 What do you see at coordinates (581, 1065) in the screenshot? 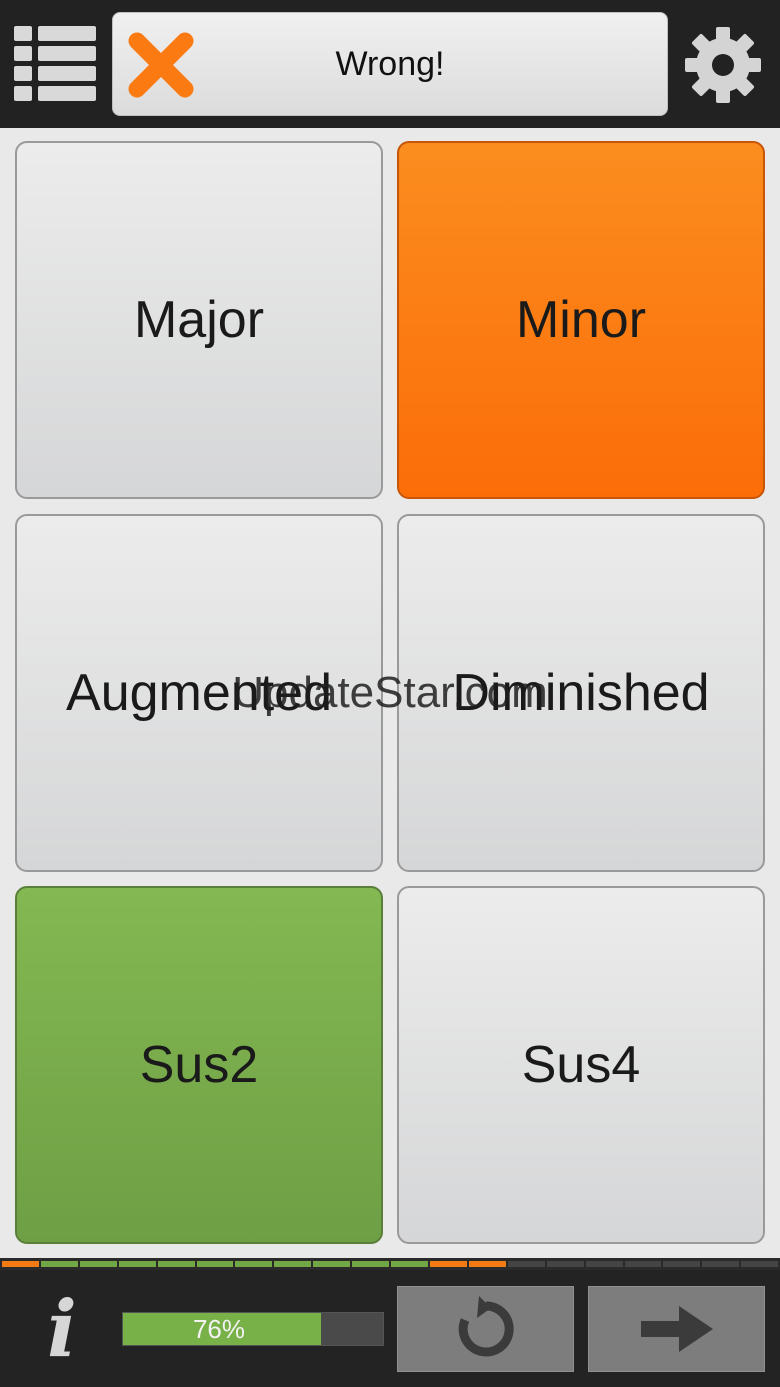
I see `answer-sus4-button: Sus4` at bounding box center [581, 1065].